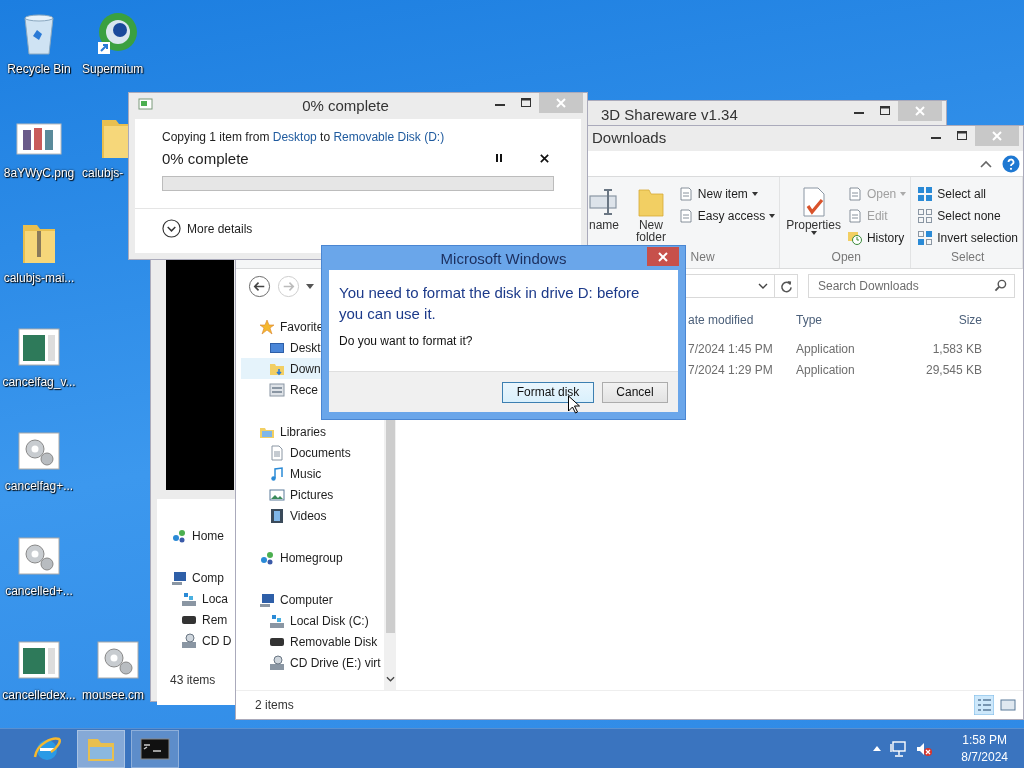  Describe the element at coordinates (953, 369) in the screenshot. I see `table-cell-text: 29,545 KB` at that location.